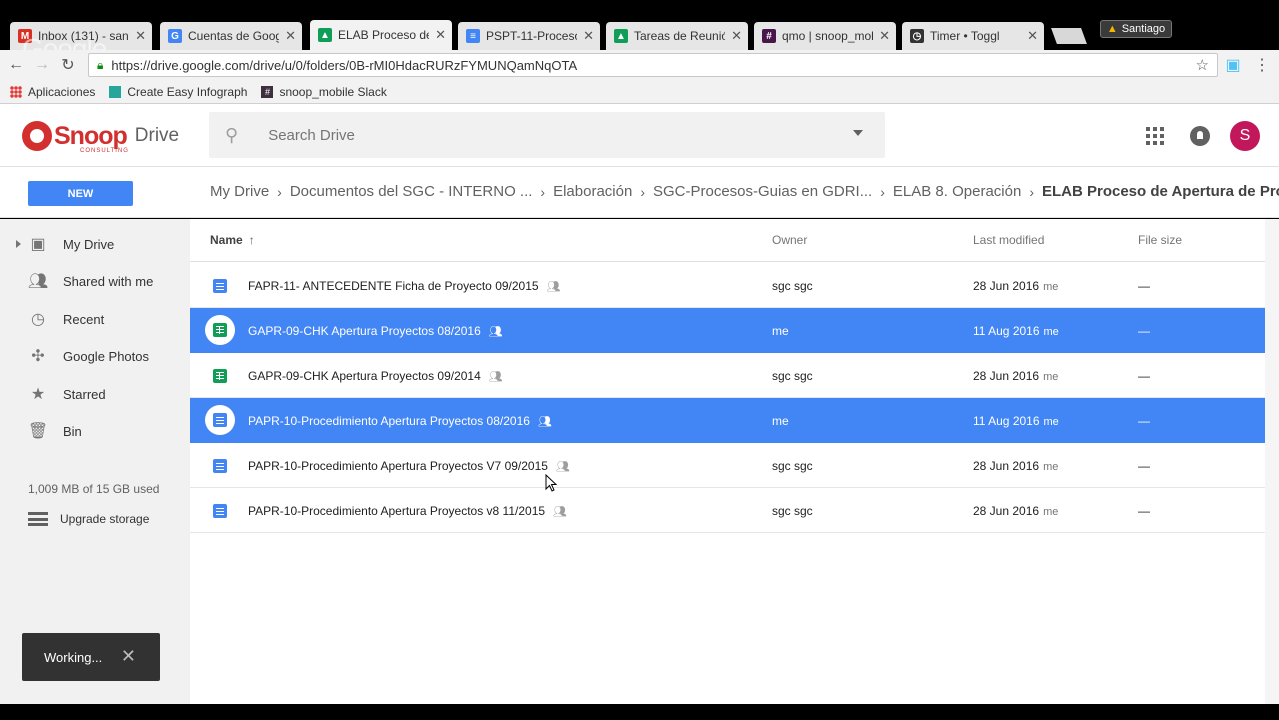  What do you see at coordinates (1015, 466) in the screenshot?
I see `file-last-modified: 28 Jun 2016 me` at bounding box center [1015, 466].